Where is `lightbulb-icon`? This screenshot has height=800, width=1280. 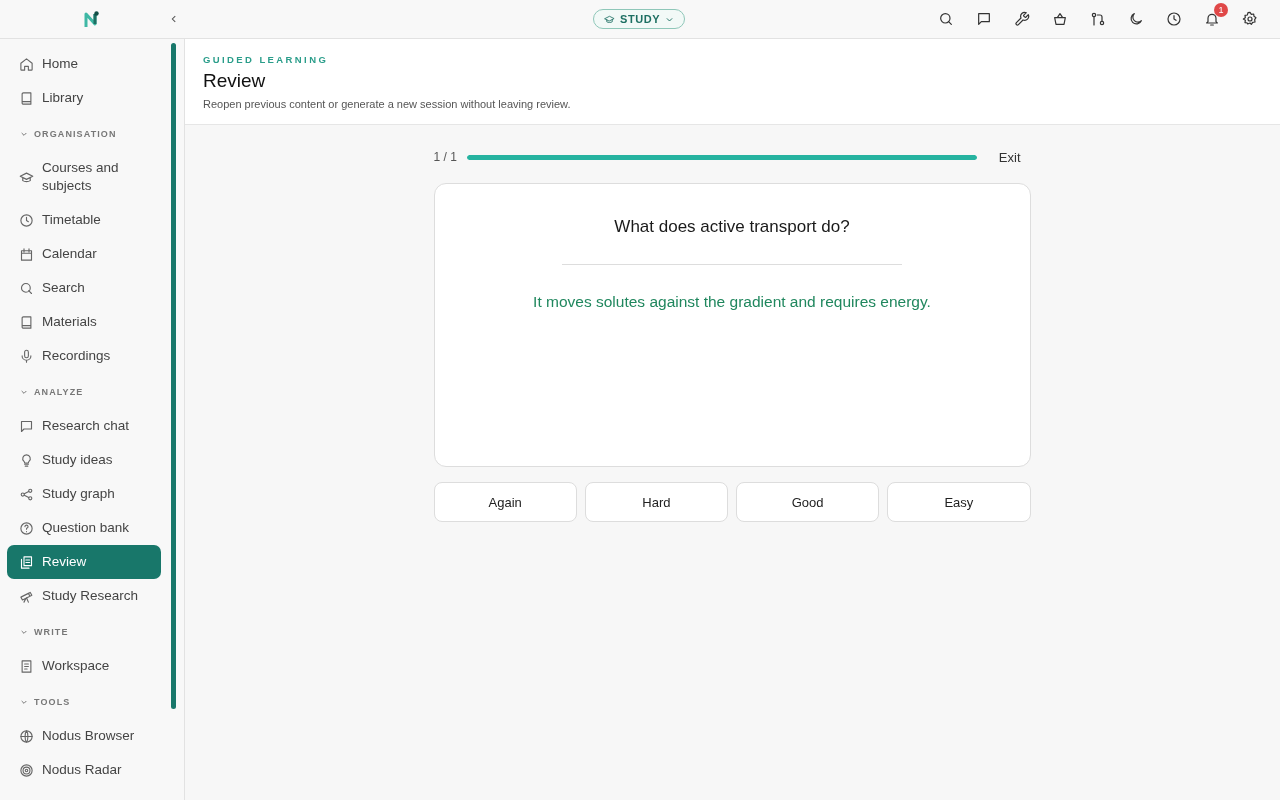 lightbulb-icon is located at coordinates (26, 460).